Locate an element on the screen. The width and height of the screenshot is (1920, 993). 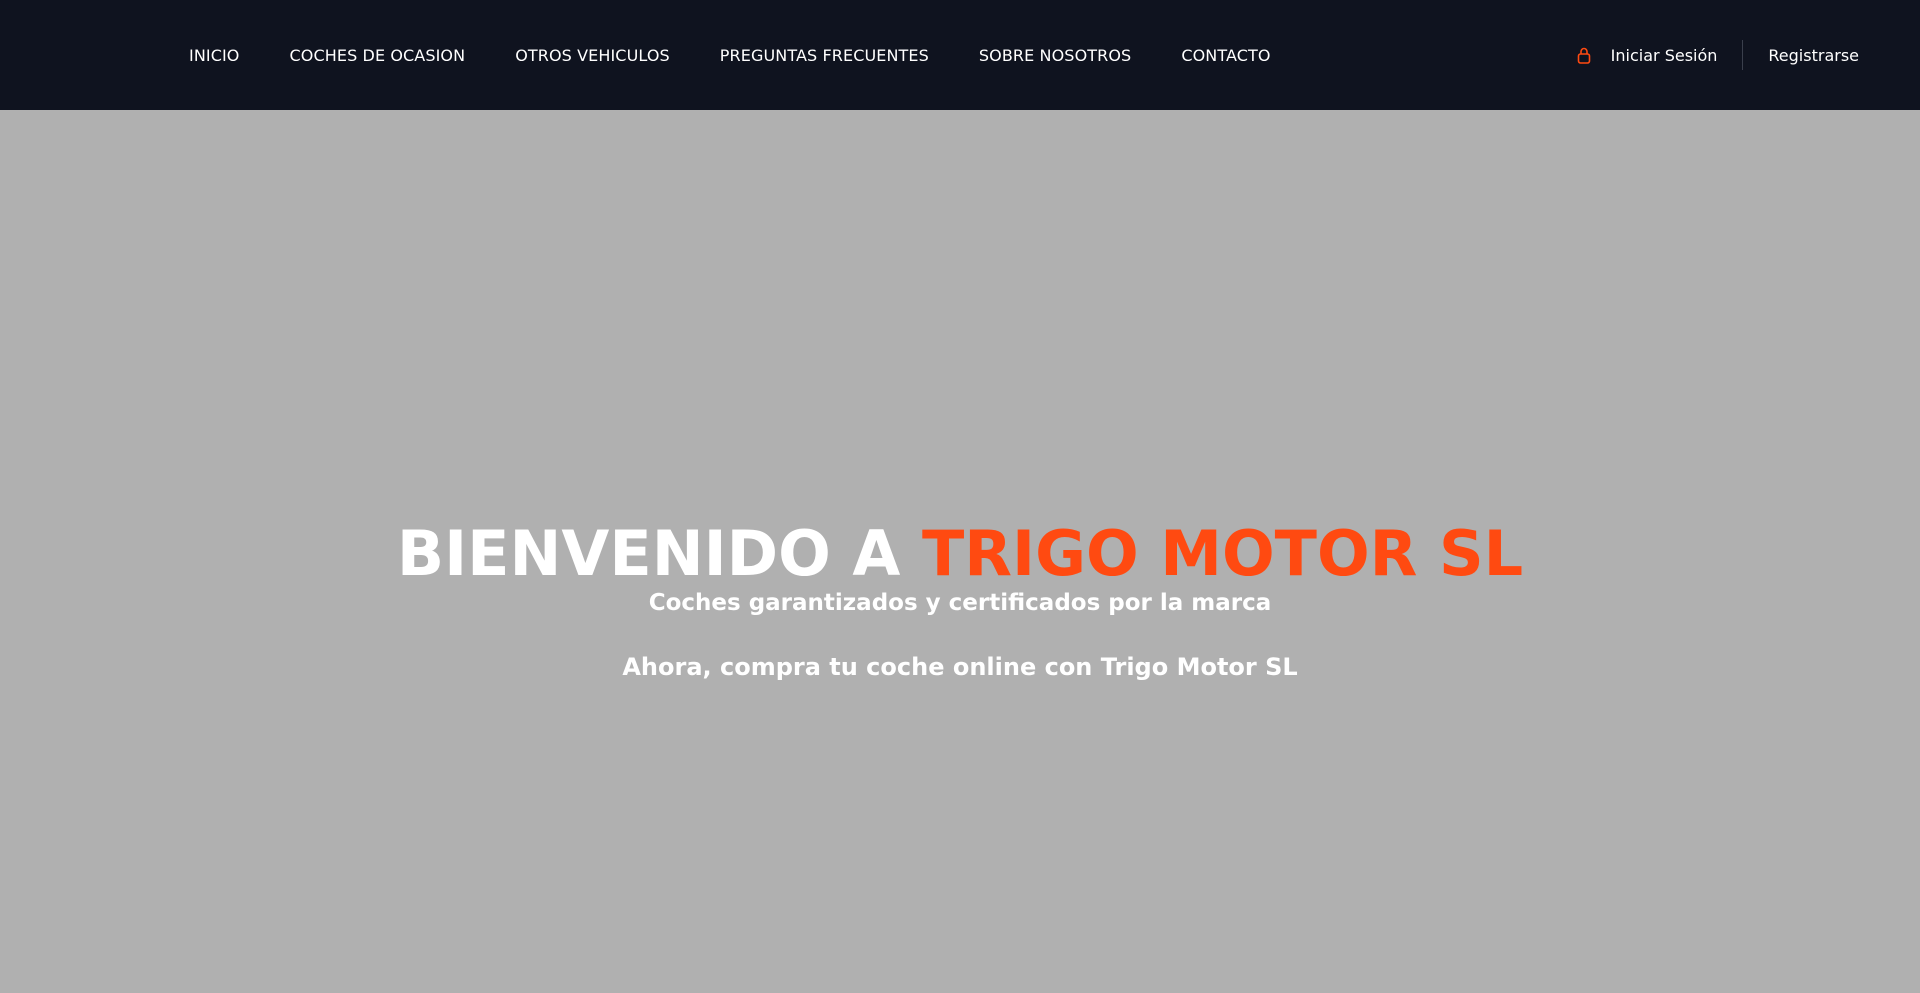
nav-item-otros-vehiculos: OTROS VEHICULOS is located at coordinates (592, 55).